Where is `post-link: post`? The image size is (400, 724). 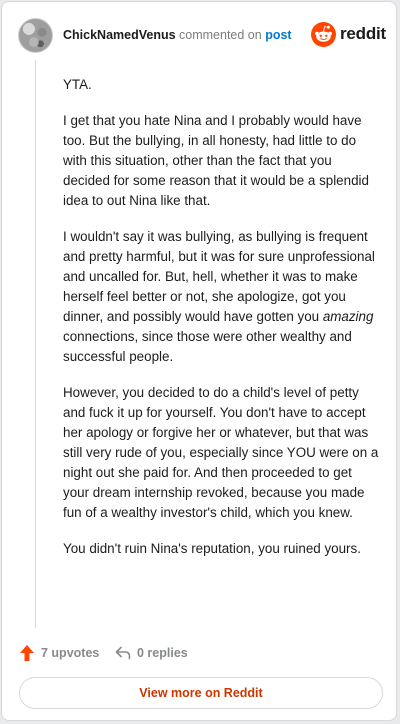 post-link: post is located at coordinates (278, 35).